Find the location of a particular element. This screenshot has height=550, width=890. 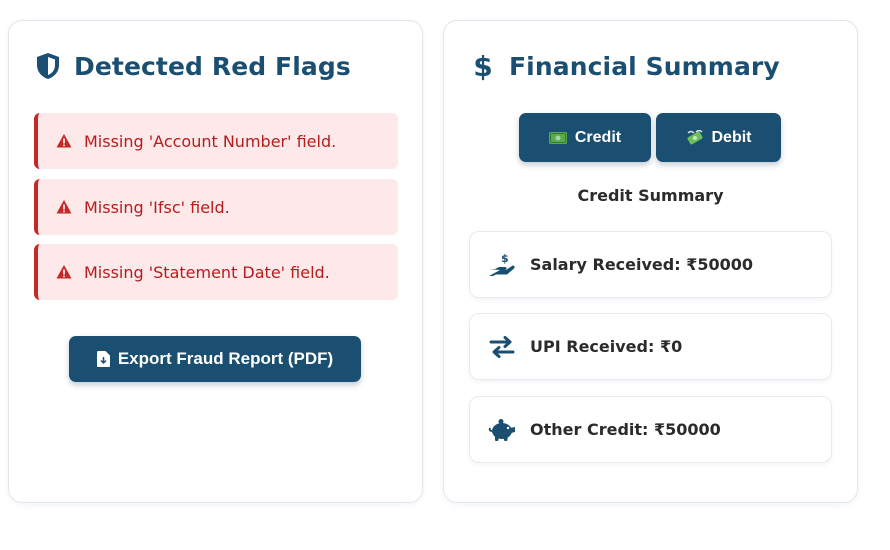

shield-icon is located at coordinates (48, 66).